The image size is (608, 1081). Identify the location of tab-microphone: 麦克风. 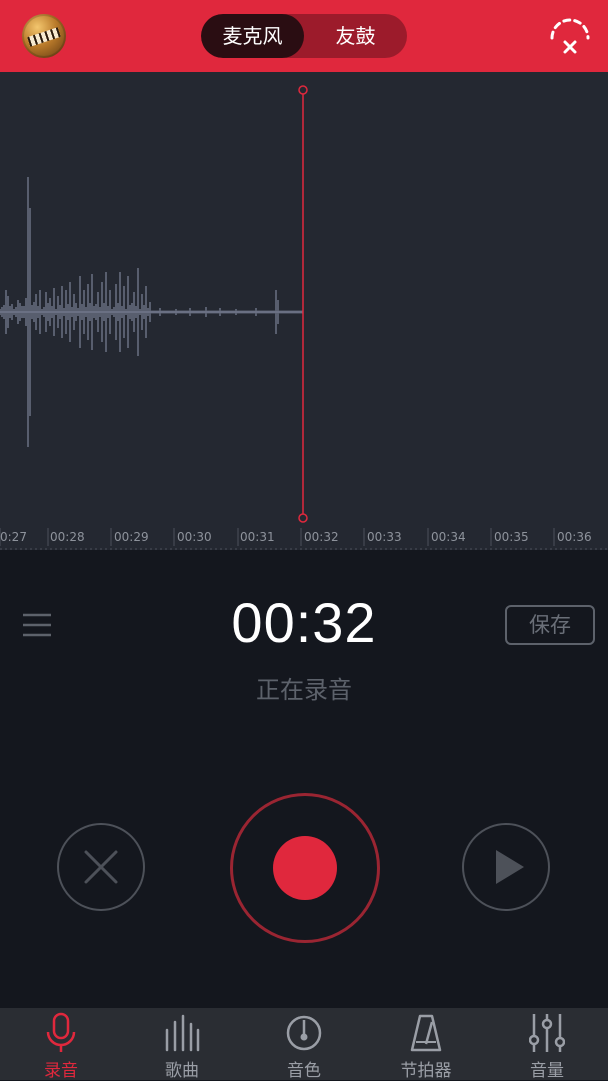
(252, 36).